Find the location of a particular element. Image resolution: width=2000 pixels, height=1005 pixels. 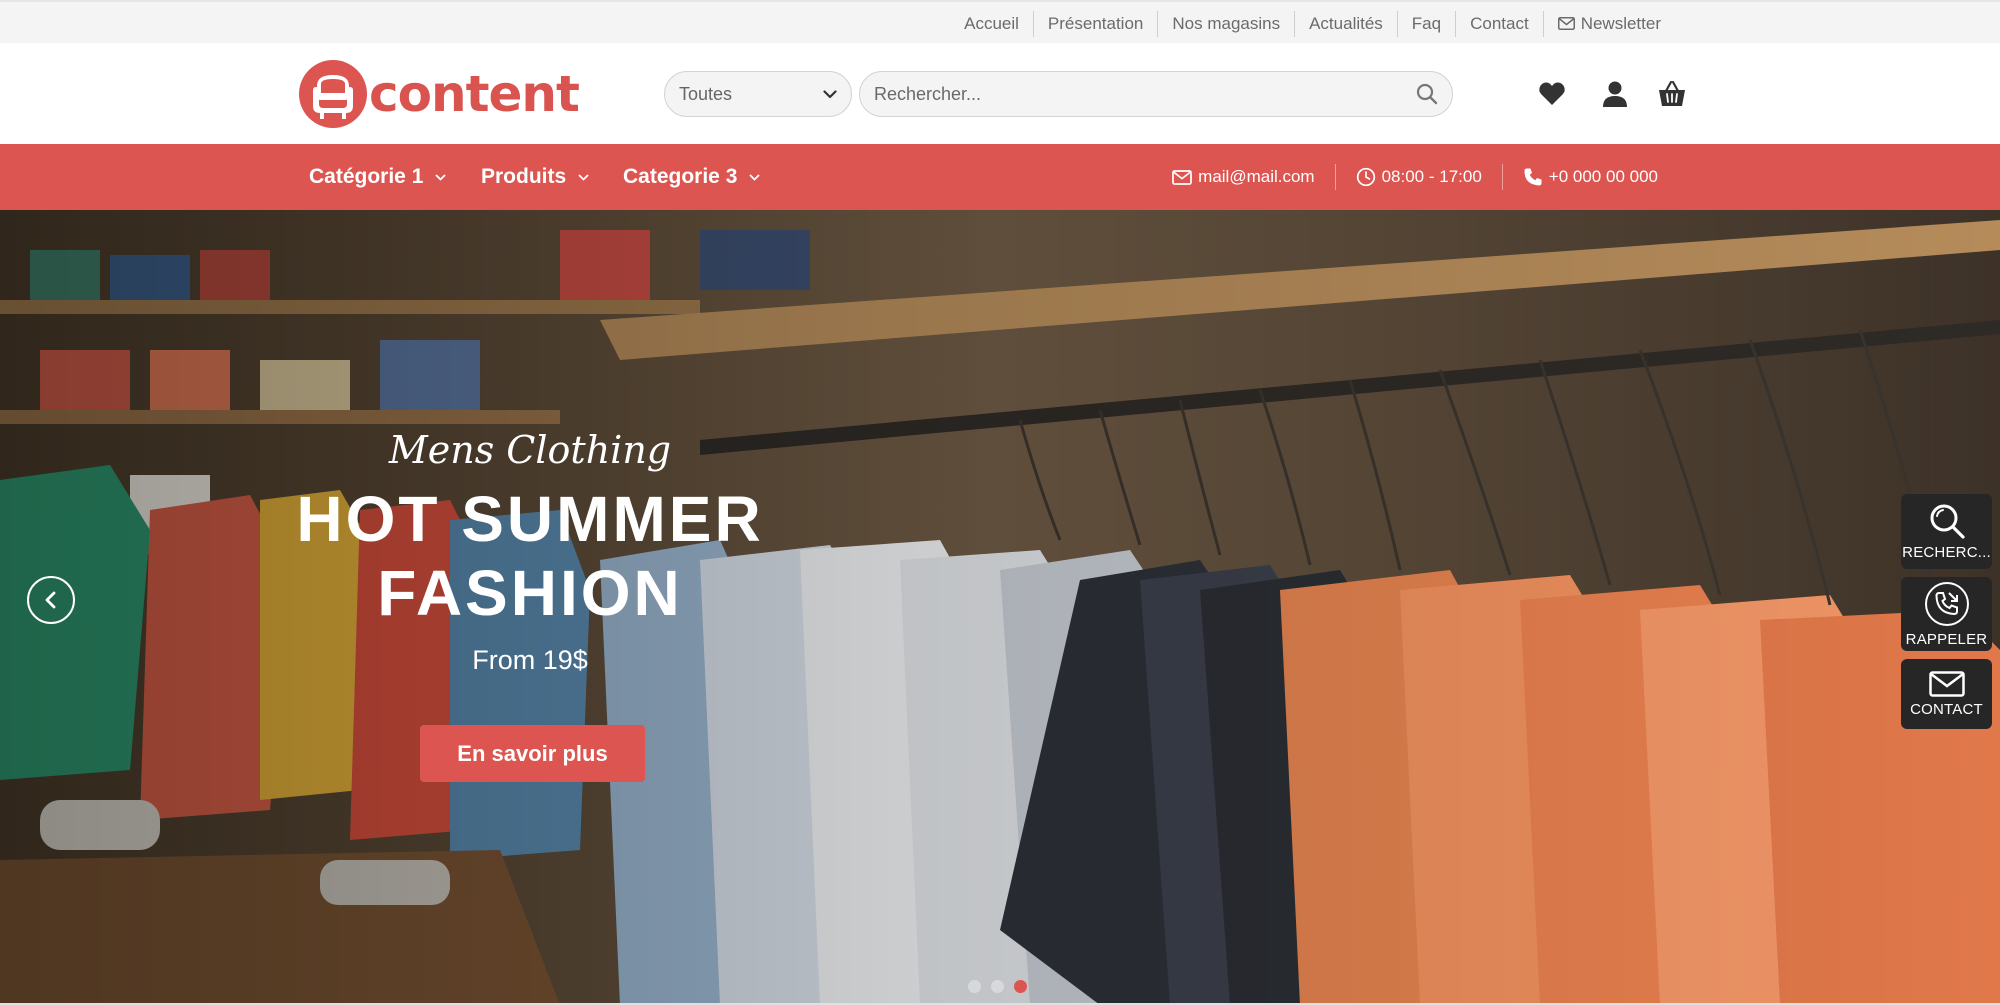

chevron-left-icon is located at coordinates (50, 600).